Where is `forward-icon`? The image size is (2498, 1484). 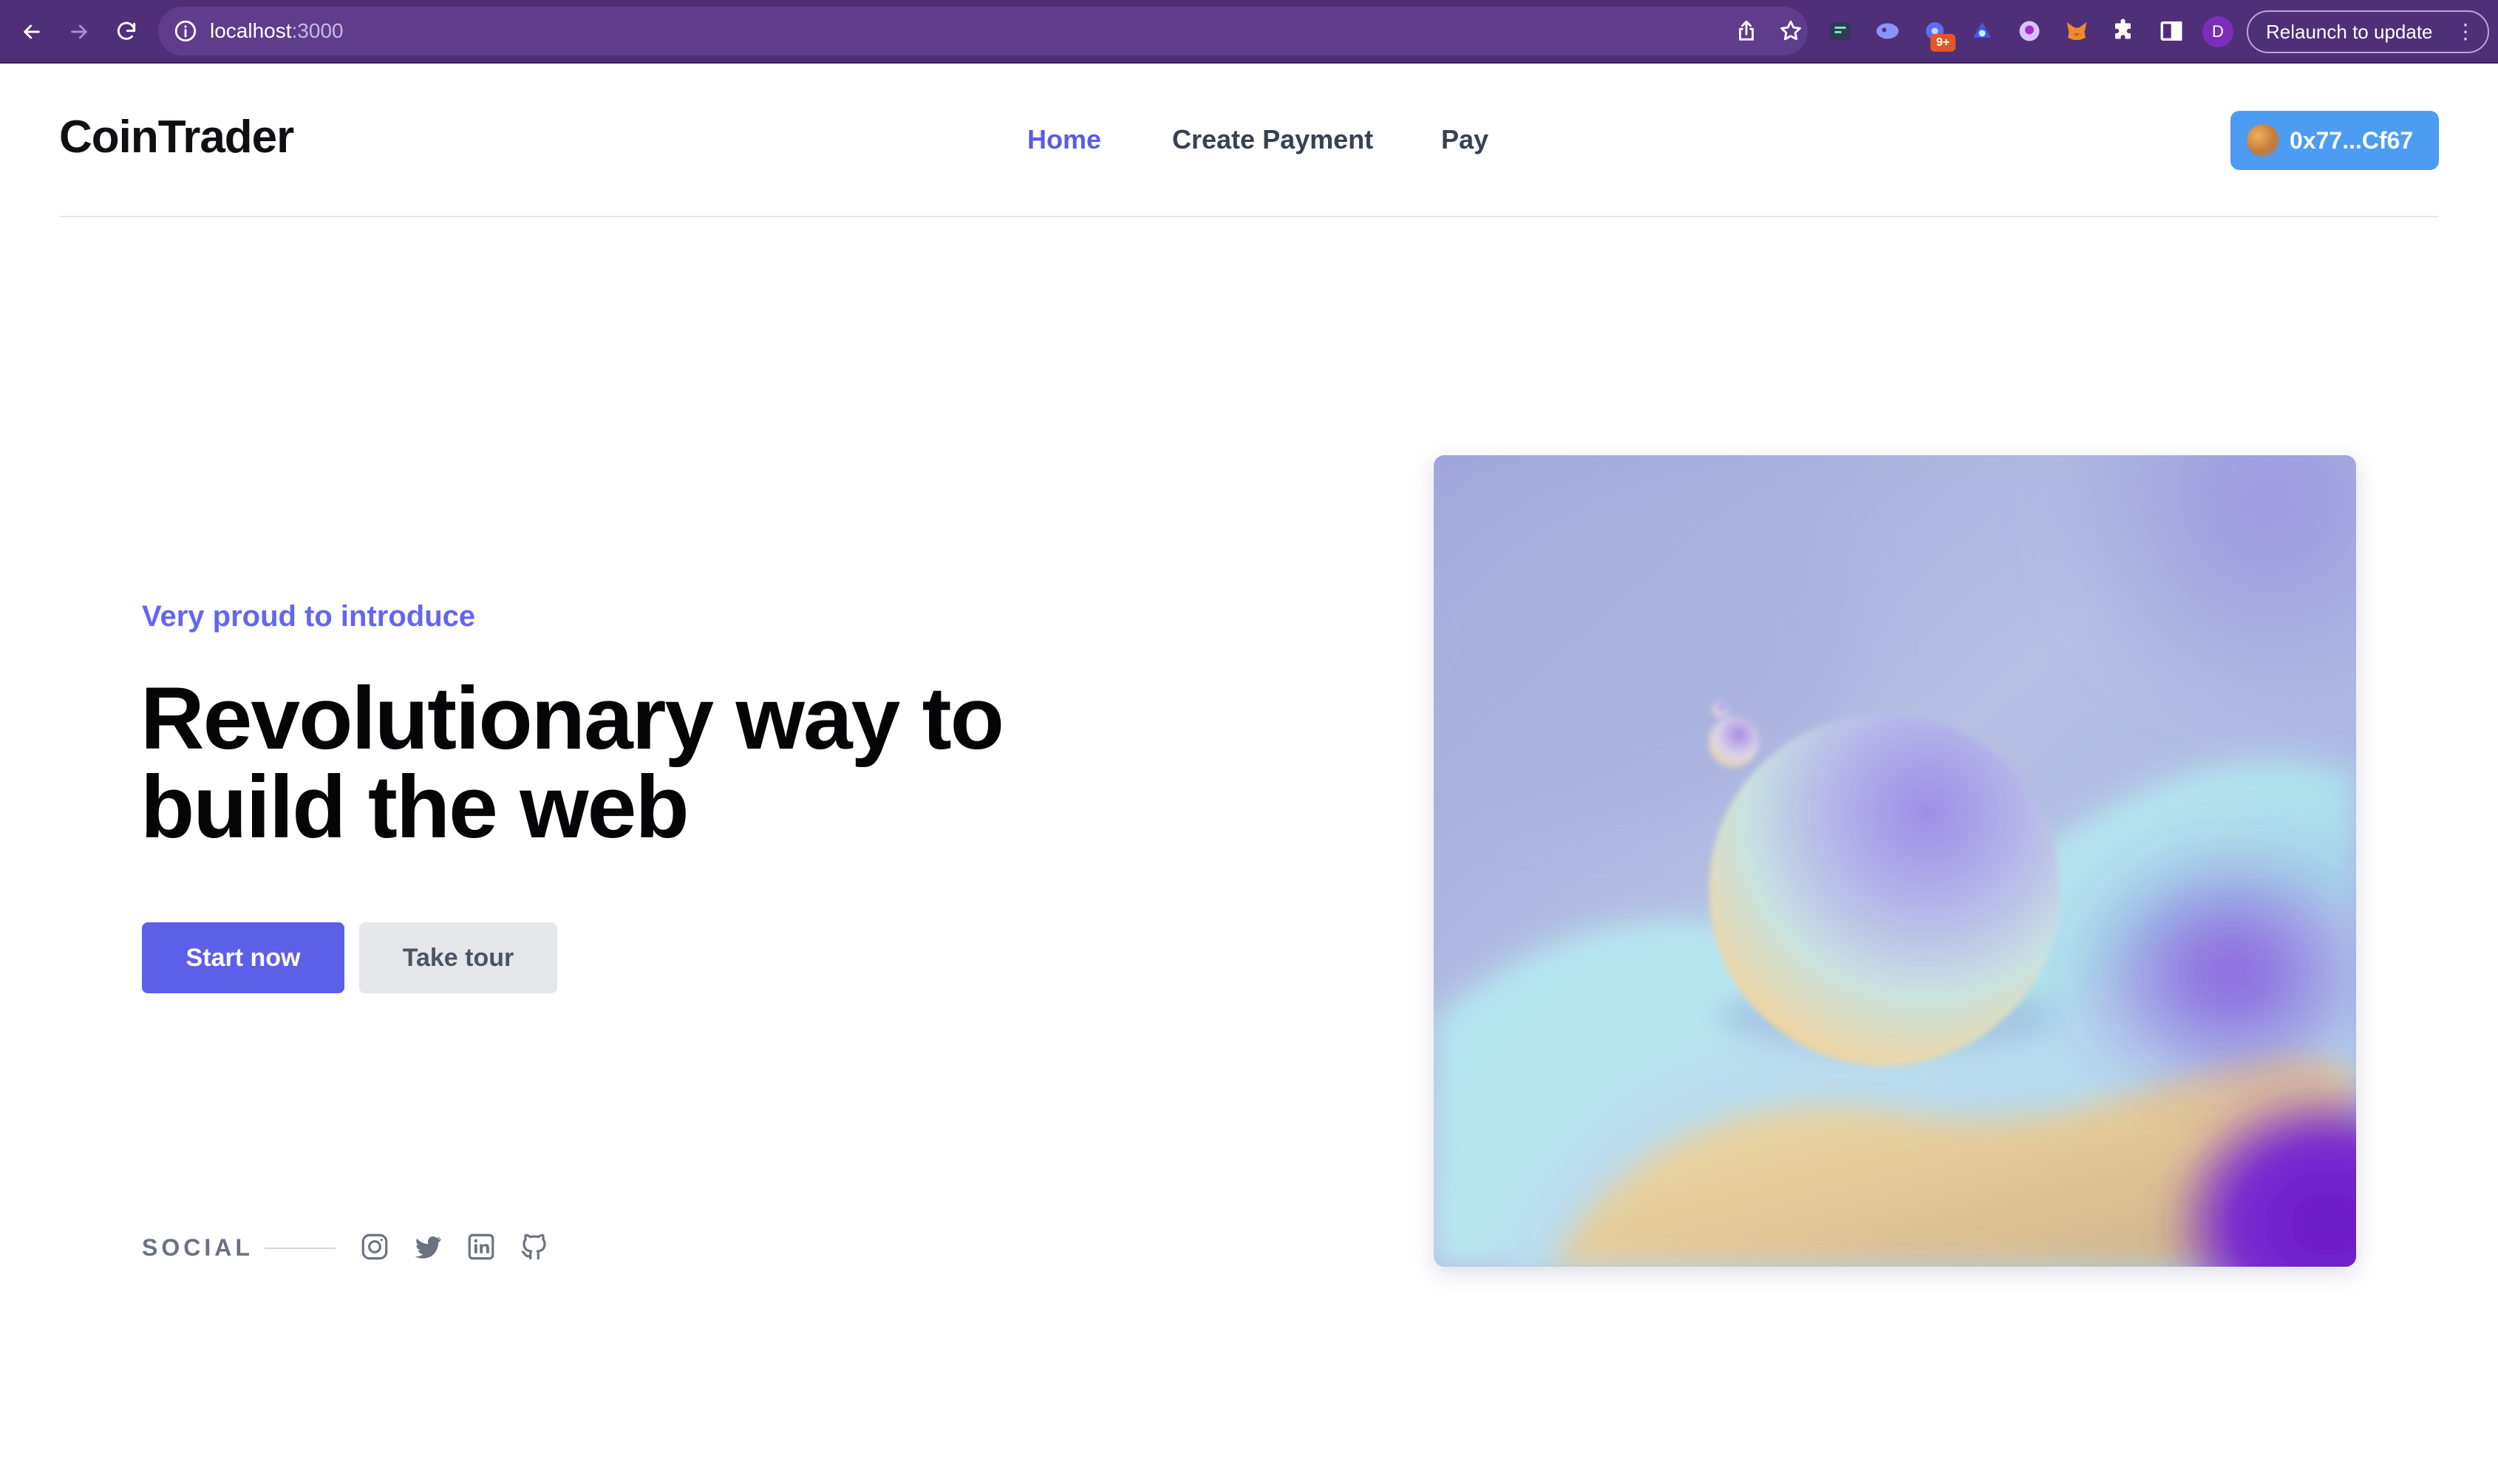 forward-icon is located at coordinates (79, 31).